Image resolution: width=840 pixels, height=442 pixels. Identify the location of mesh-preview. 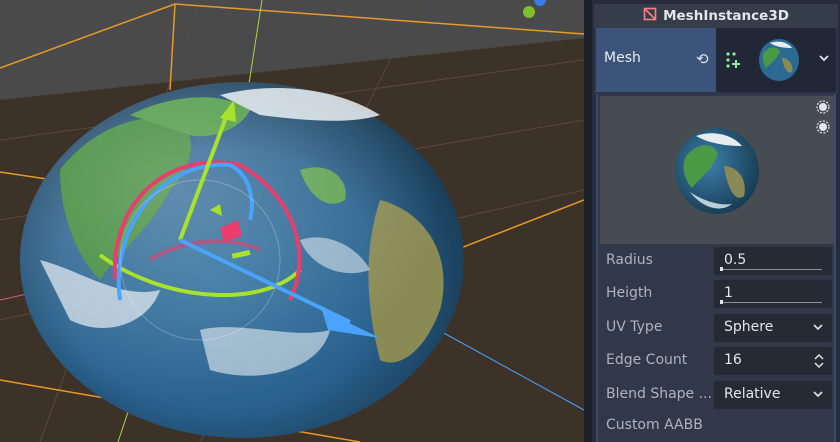
(717, 170).